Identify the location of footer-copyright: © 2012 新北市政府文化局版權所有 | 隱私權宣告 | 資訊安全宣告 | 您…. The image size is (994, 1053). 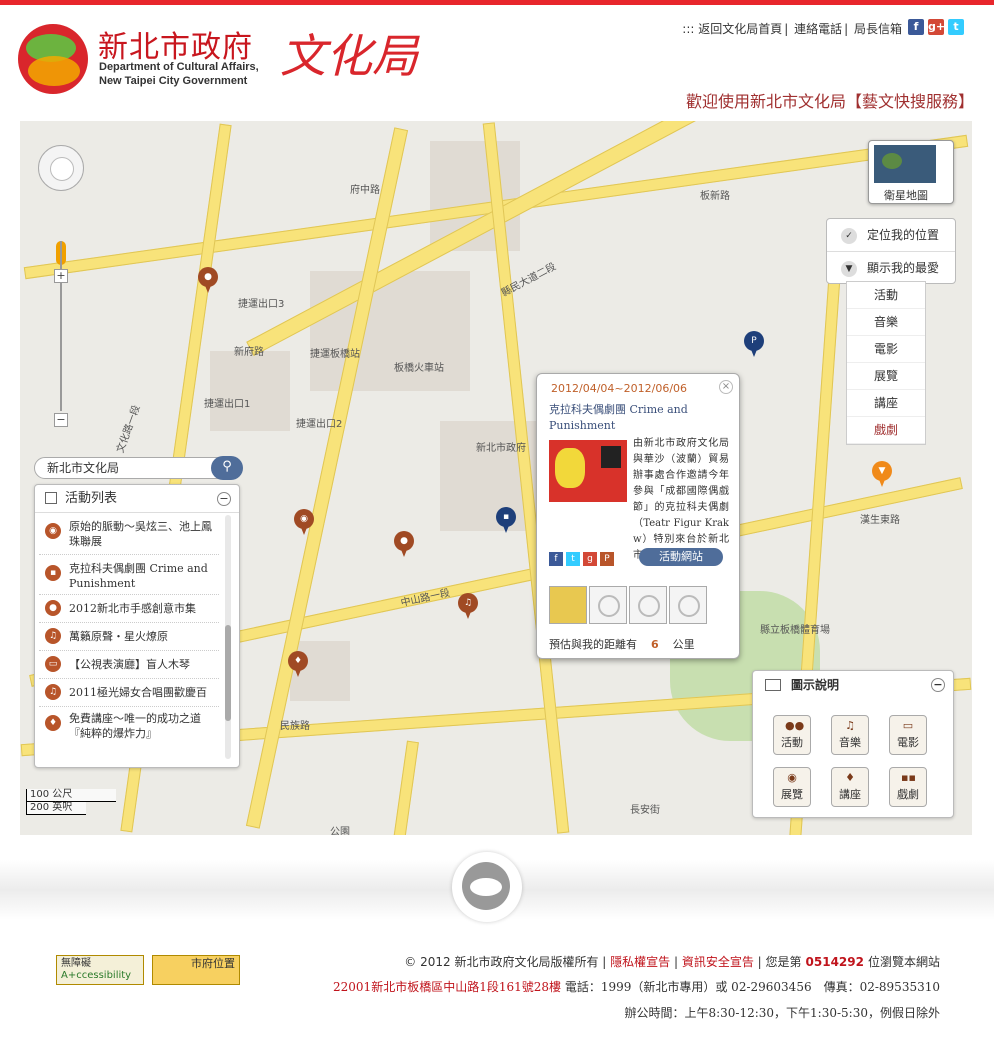
(672, 962).